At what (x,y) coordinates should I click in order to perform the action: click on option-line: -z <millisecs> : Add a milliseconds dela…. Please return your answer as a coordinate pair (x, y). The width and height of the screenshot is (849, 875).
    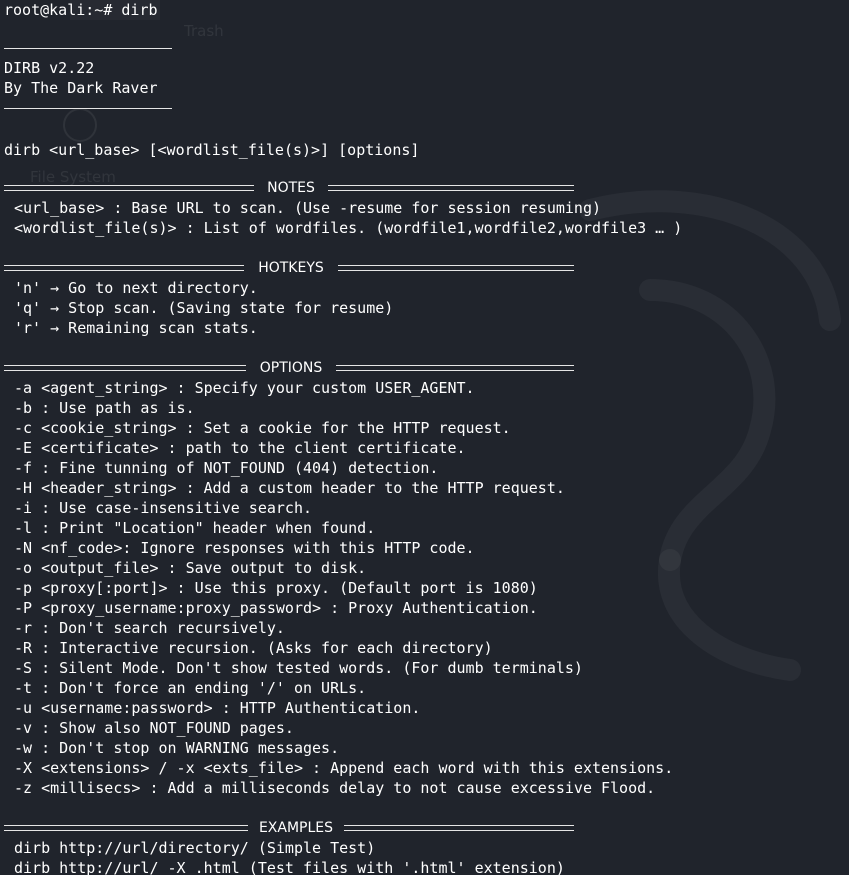
    Looking at the image, I should click on (335, 788).